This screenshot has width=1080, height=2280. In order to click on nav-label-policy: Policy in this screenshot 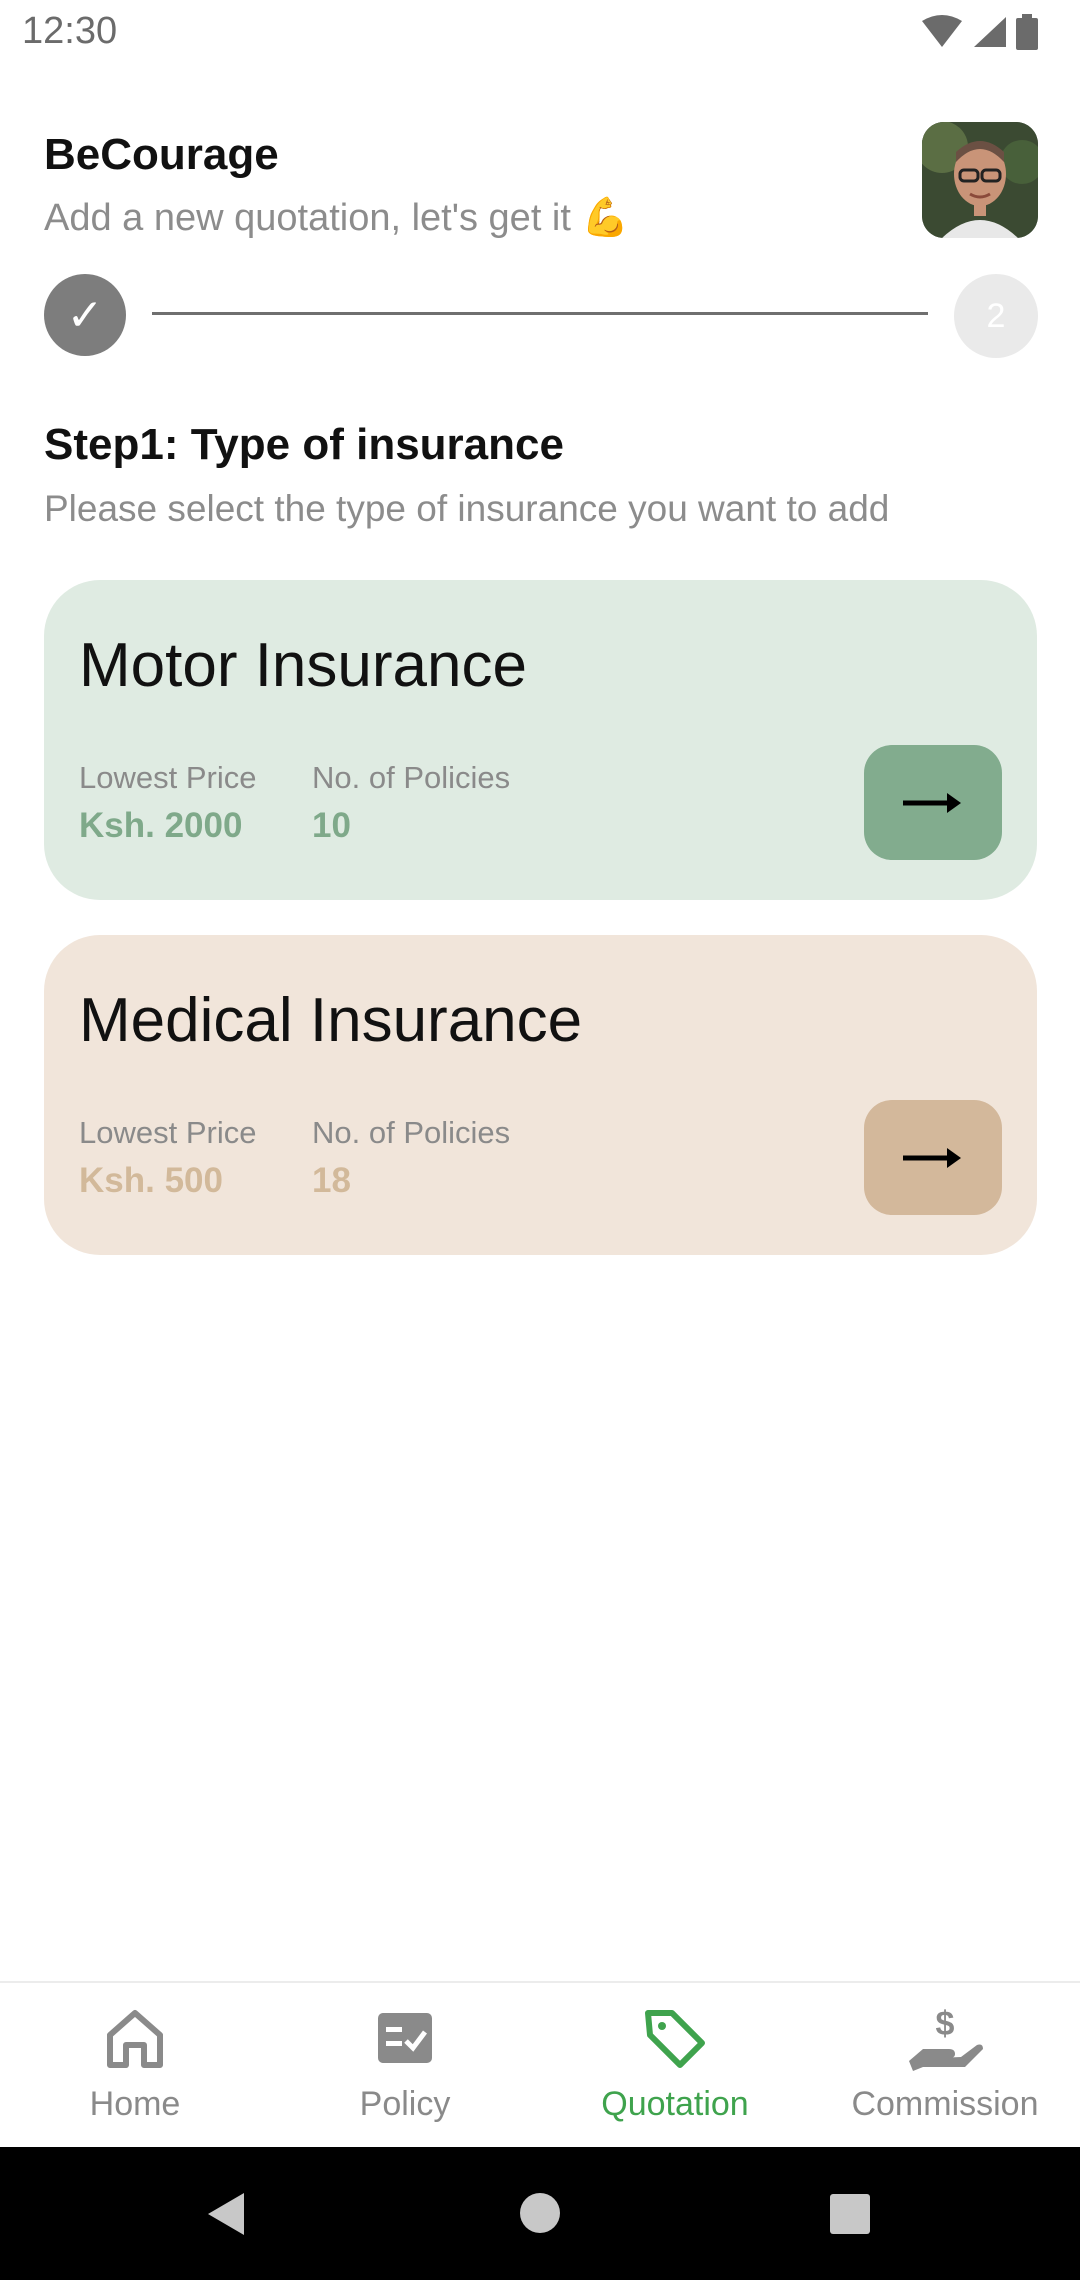, I will do `click(405, 2104)`.